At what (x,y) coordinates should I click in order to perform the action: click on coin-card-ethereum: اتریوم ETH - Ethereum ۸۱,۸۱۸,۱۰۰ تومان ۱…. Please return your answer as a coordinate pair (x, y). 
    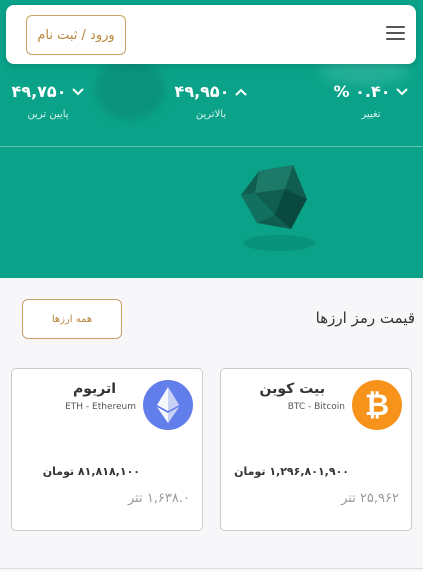
    Looking at the image, I should click on (107, 449).